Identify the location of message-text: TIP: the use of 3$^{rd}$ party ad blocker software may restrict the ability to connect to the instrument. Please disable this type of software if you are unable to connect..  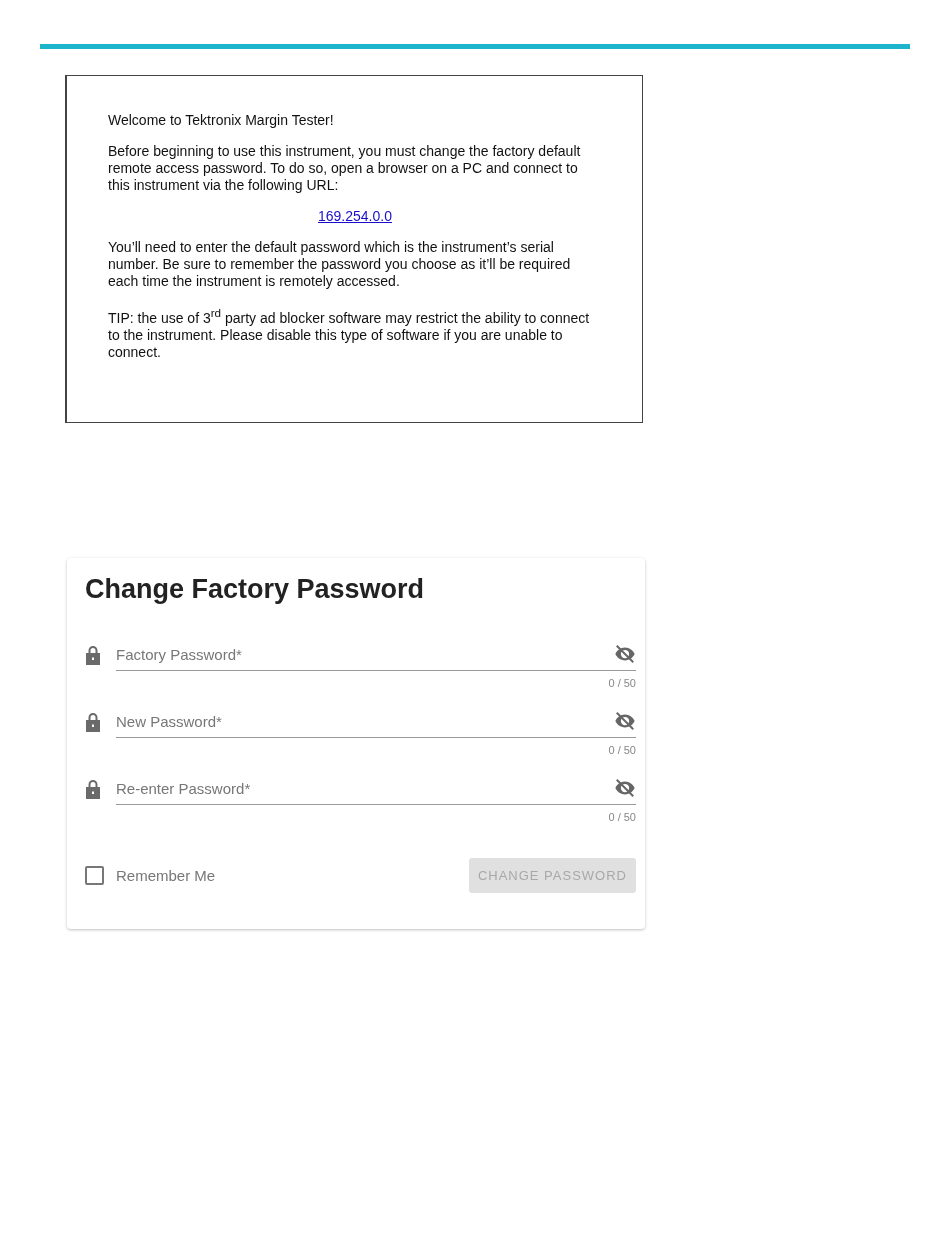
(349, 333).